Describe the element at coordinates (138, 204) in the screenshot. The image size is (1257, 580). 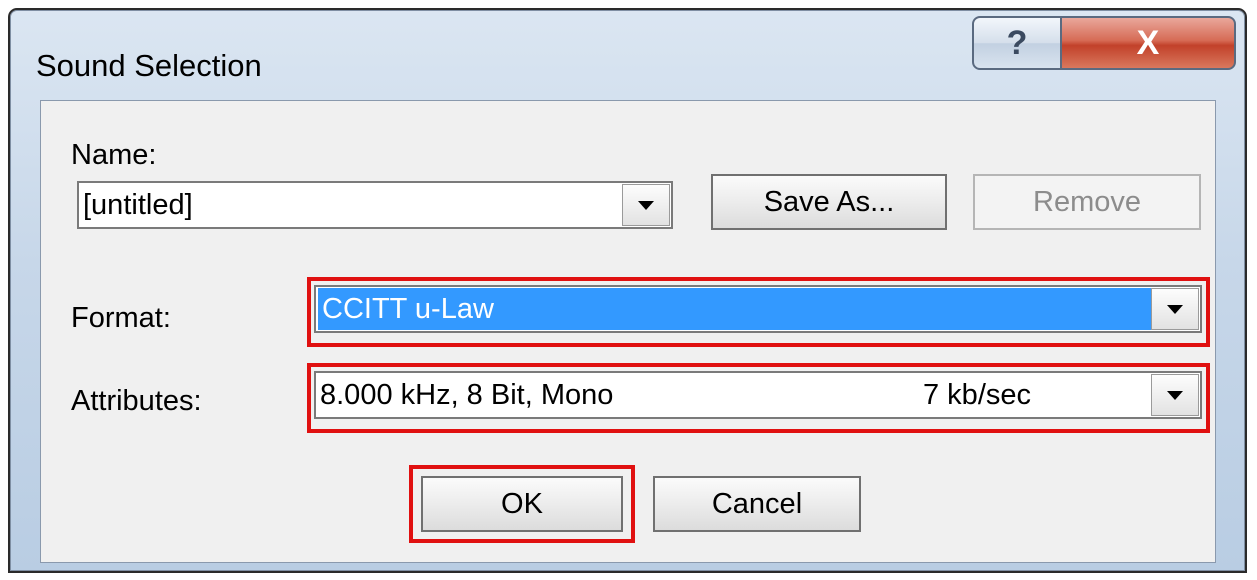
I see `name-value: [untitled]` at that location.